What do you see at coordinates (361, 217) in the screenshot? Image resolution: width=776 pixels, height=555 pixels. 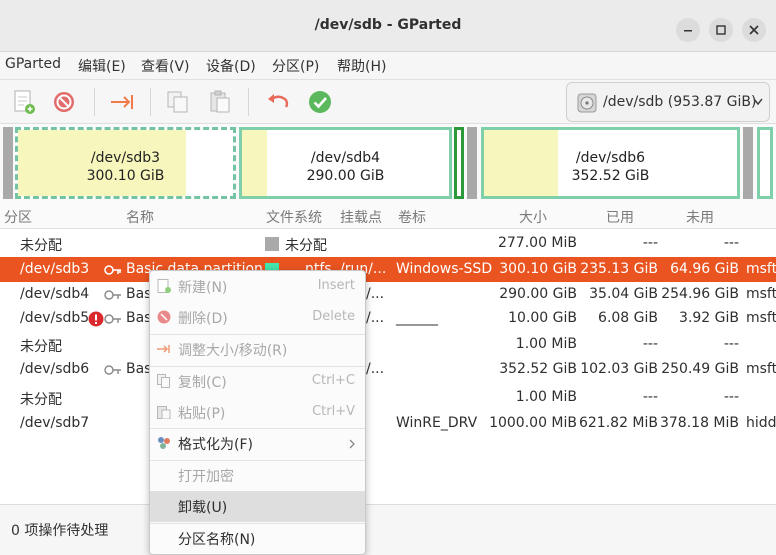 I see `column-header: 挂载点` at bounding box center [361, 217].